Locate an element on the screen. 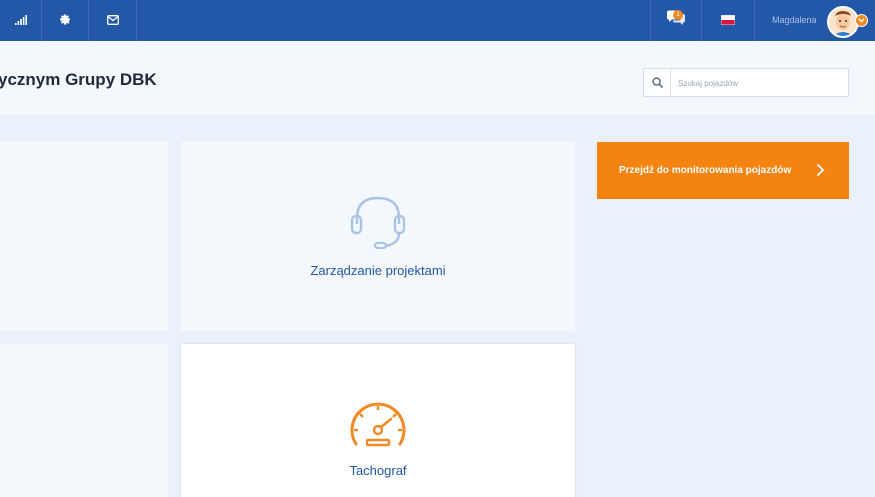 This screenshot has width=875, height=497. user-menu-chevron-down-icon is located at coordinates (861, 20).